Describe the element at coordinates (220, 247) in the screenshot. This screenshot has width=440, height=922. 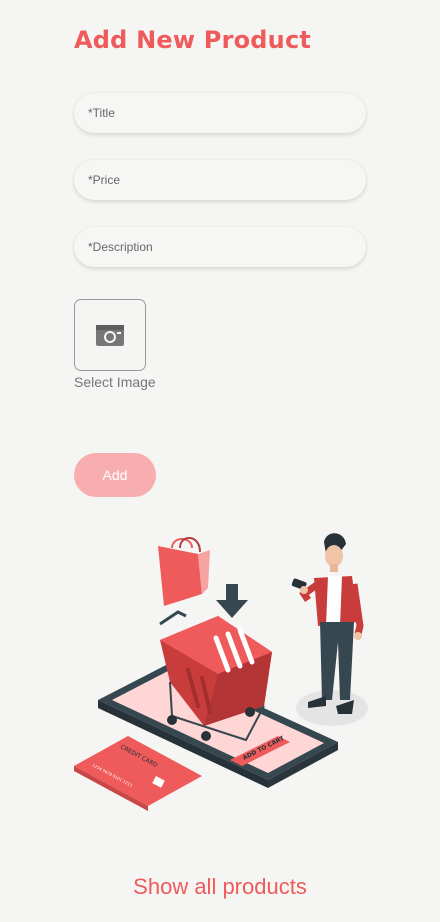
I see `description-input` at that location.